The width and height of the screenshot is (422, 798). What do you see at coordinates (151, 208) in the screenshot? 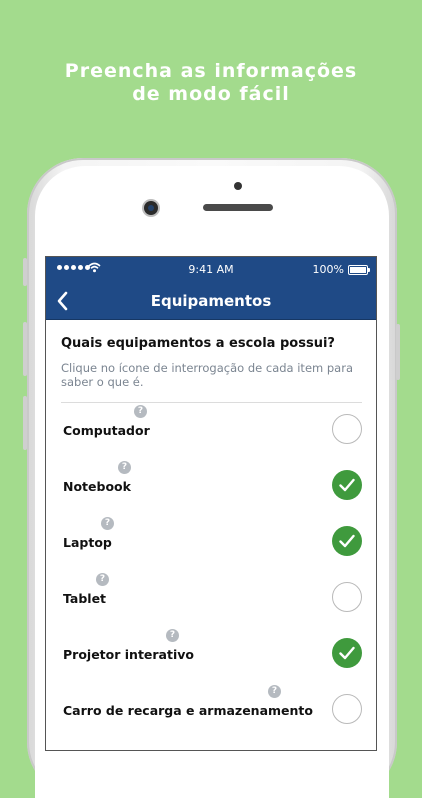
I see `front-camera` at bounding box center [151, 208].